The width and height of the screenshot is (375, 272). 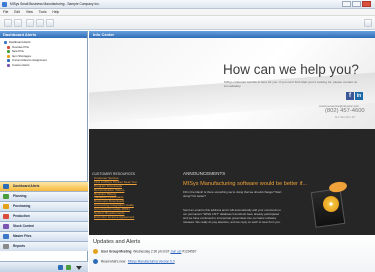 I want to click on menu-help: Help, so click(x=55, y=12).